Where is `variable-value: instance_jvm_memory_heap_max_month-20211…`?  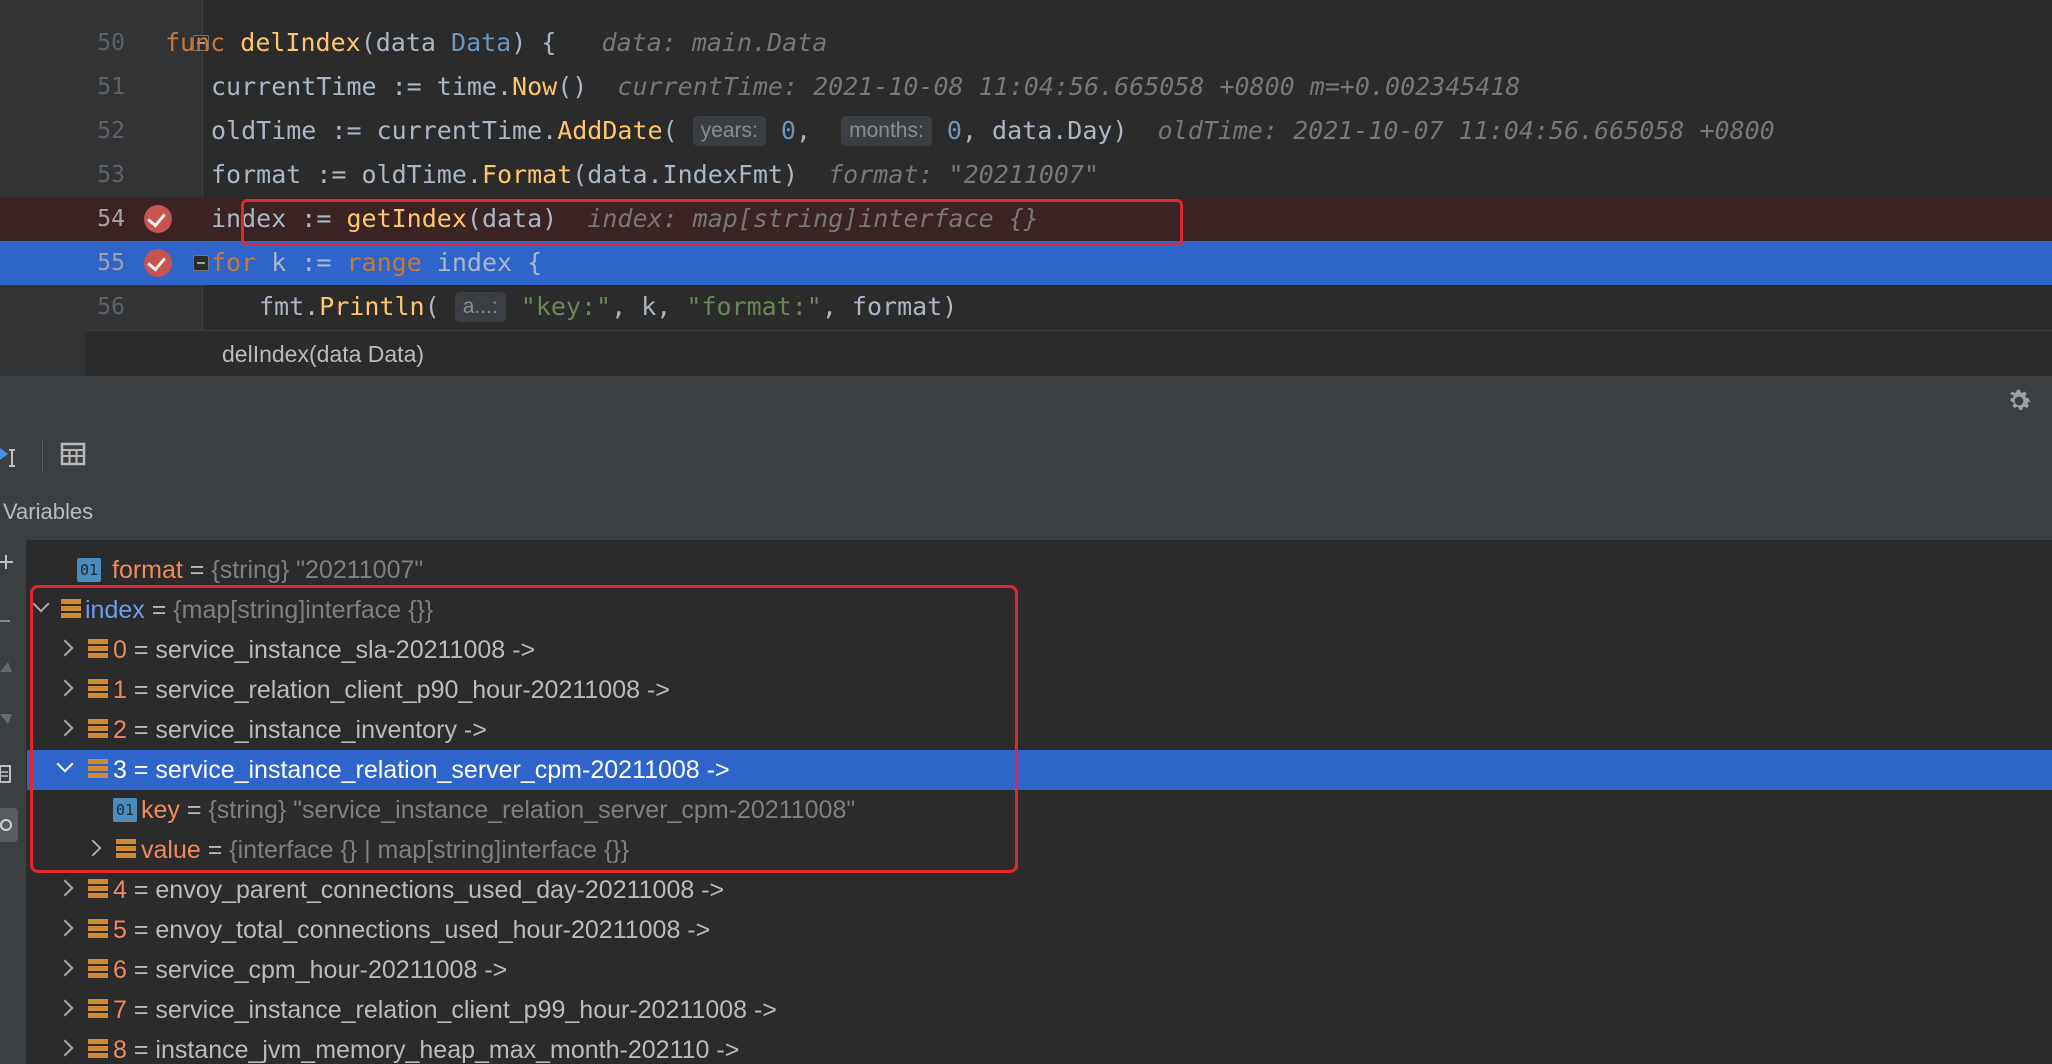
variable-value: instance_jvm_memory_heap_max_month-20211… is located at coordinates (447, 1050).